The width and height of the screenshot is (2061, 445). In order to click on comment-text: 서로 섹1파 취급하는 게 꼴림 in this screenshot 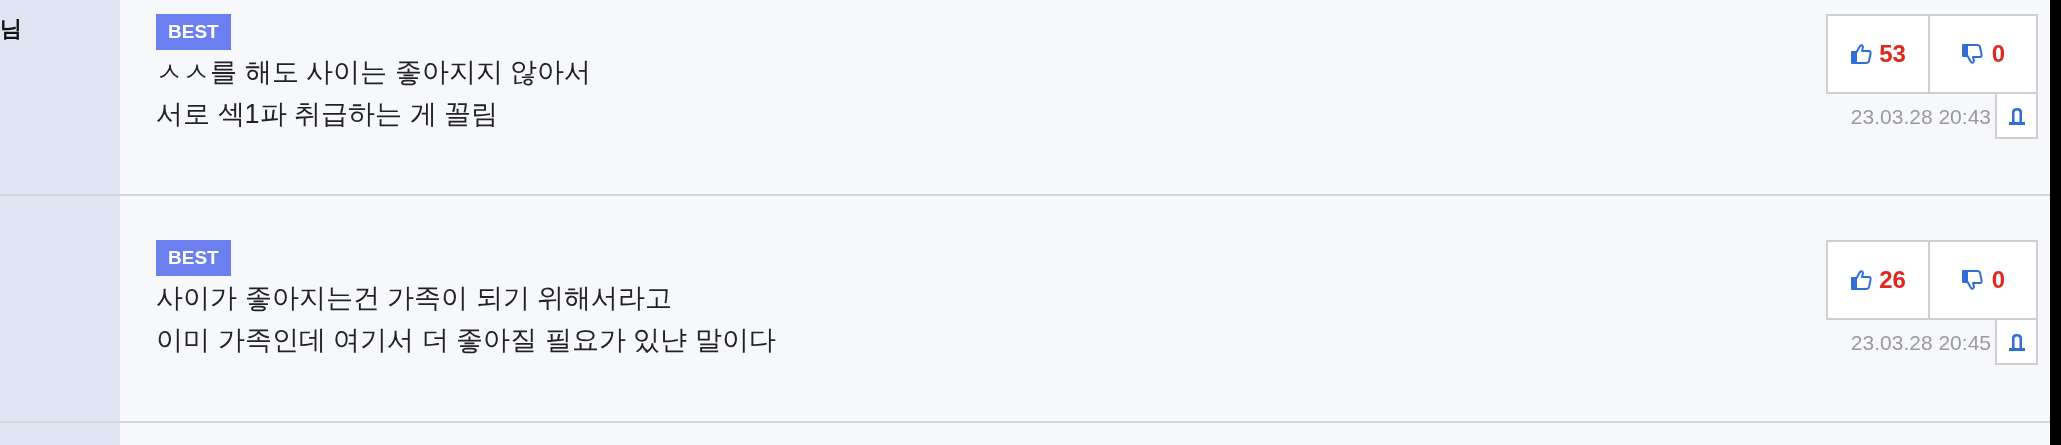, I will do `click(327, 114)`.